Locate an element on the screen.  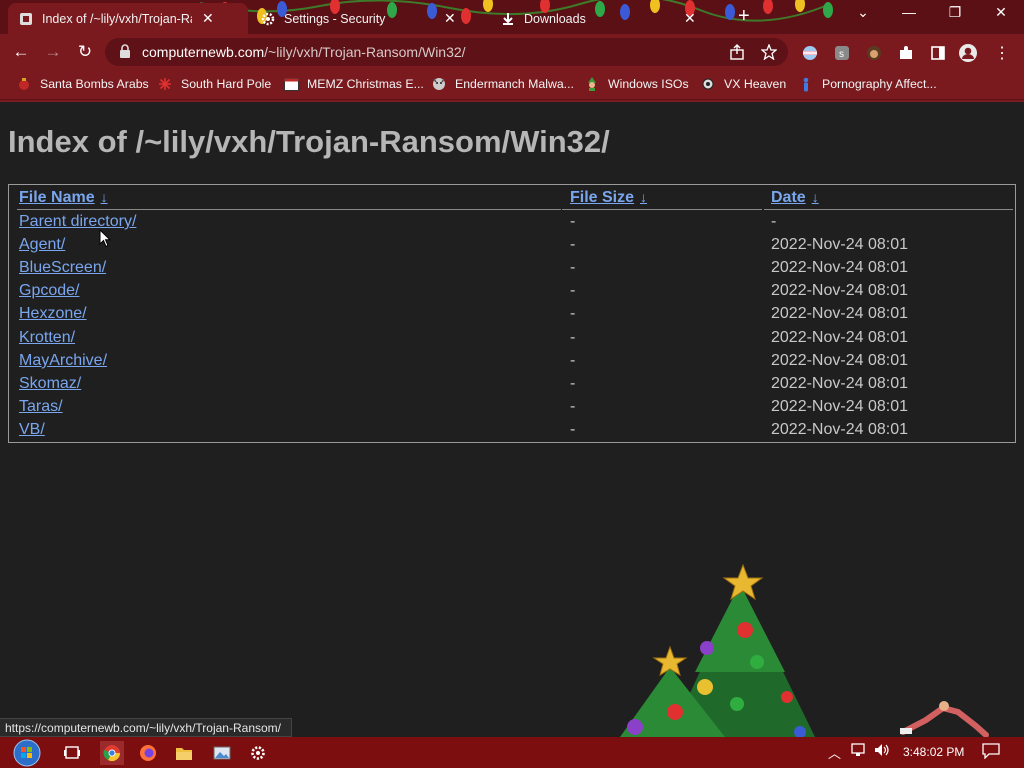
folder-link: Taras/ is located at coordinates (41, 407).